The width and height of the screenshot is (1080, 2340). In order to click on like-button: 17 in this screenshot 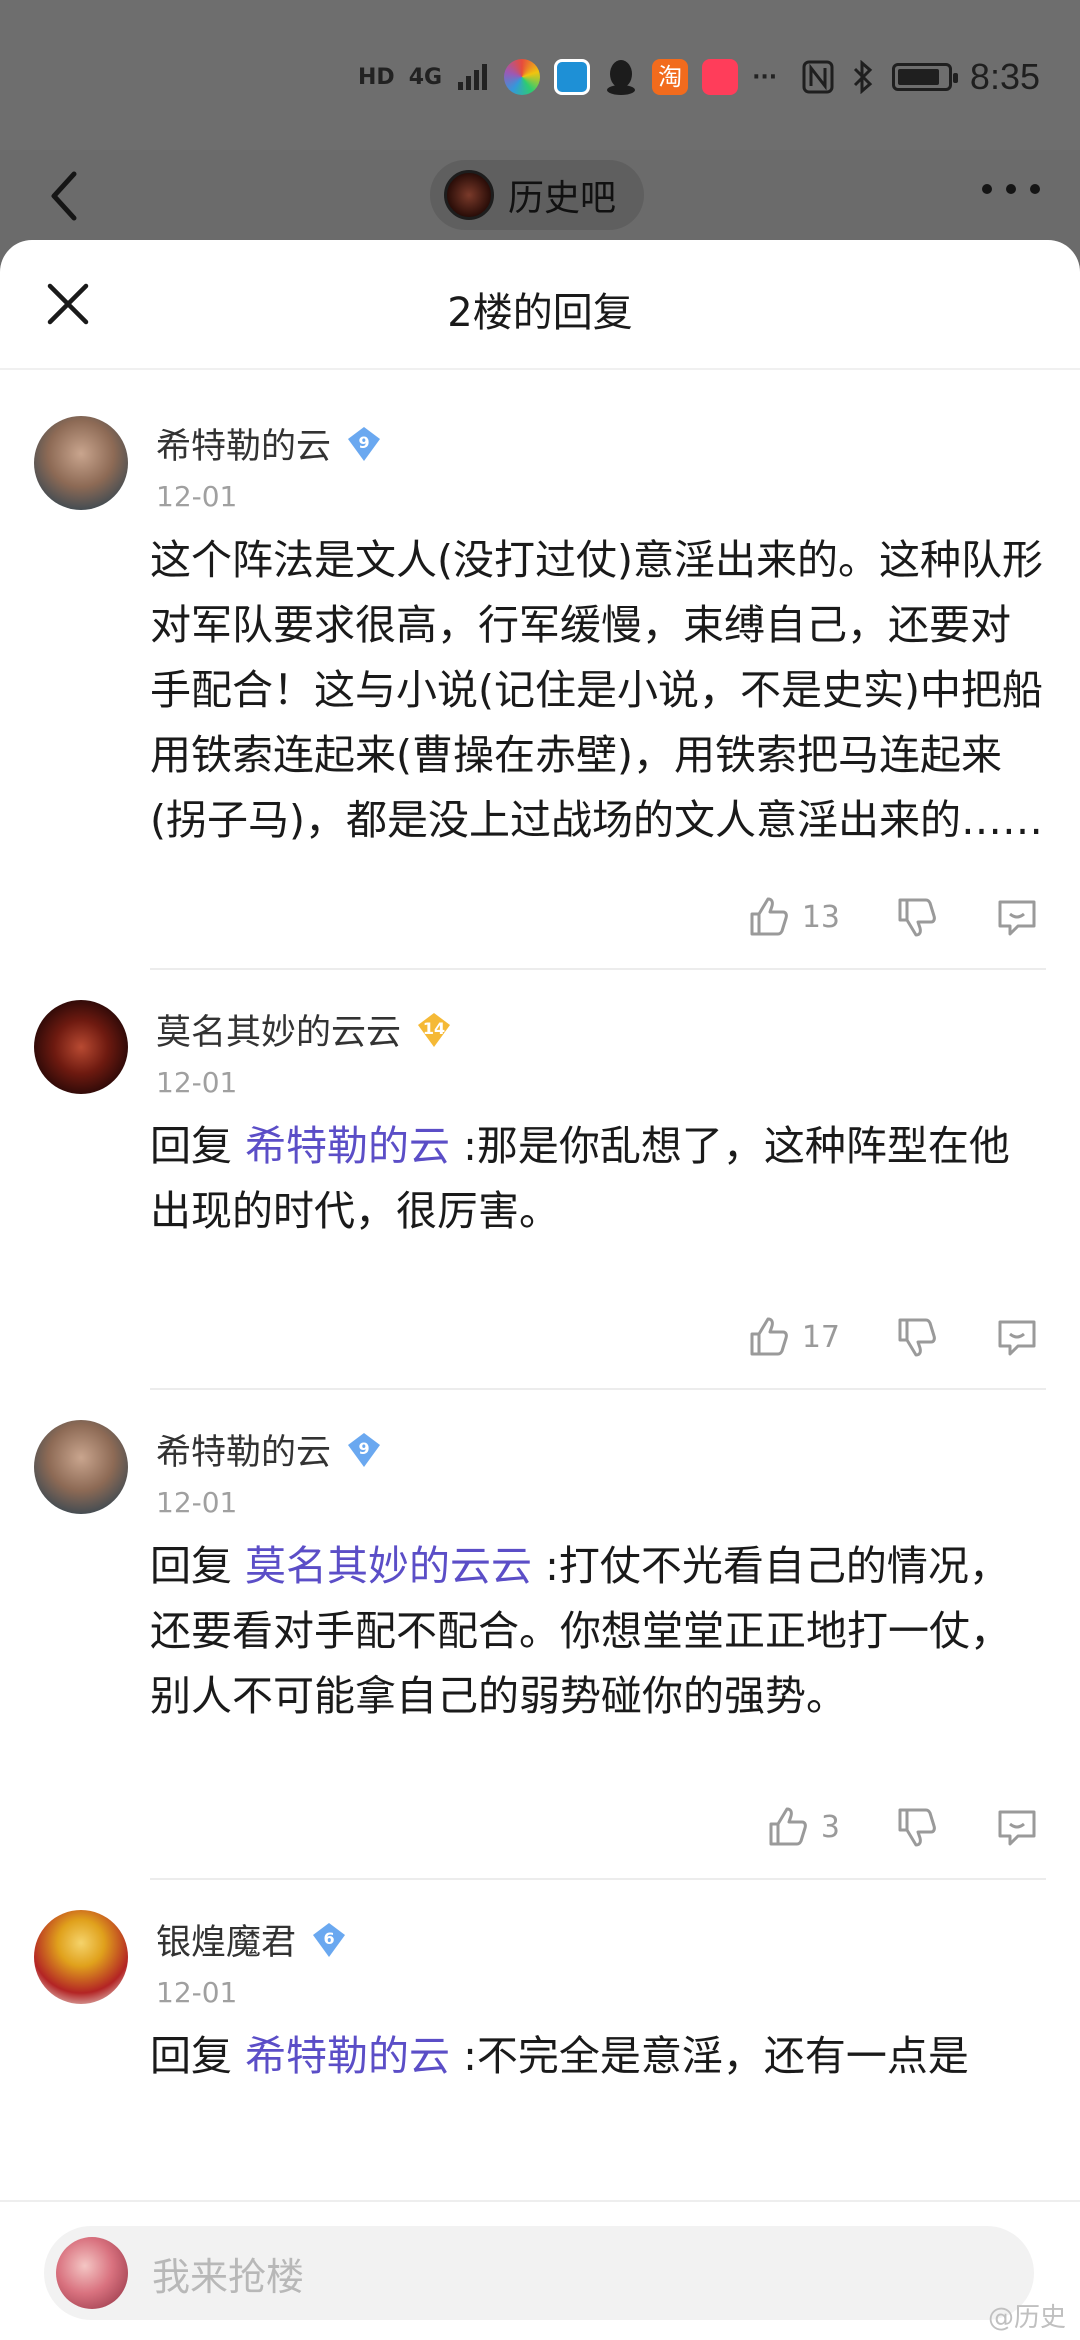, I will do `click(793, 1337)`.